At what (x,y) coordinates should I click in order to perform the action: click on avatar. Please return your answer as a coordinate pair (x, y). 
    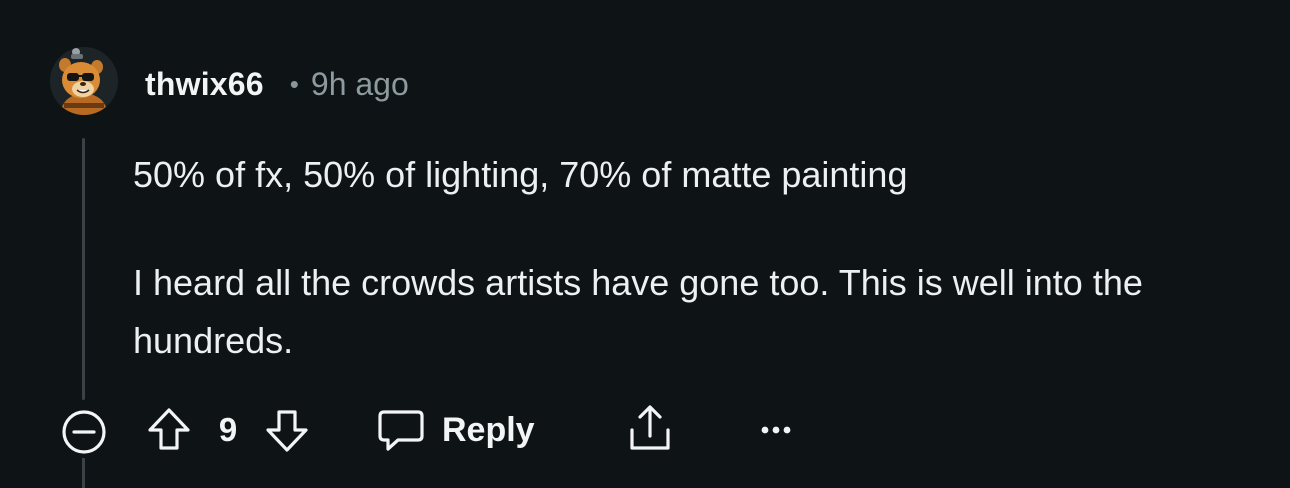
    Looking at the image, I should click on (84, 81).